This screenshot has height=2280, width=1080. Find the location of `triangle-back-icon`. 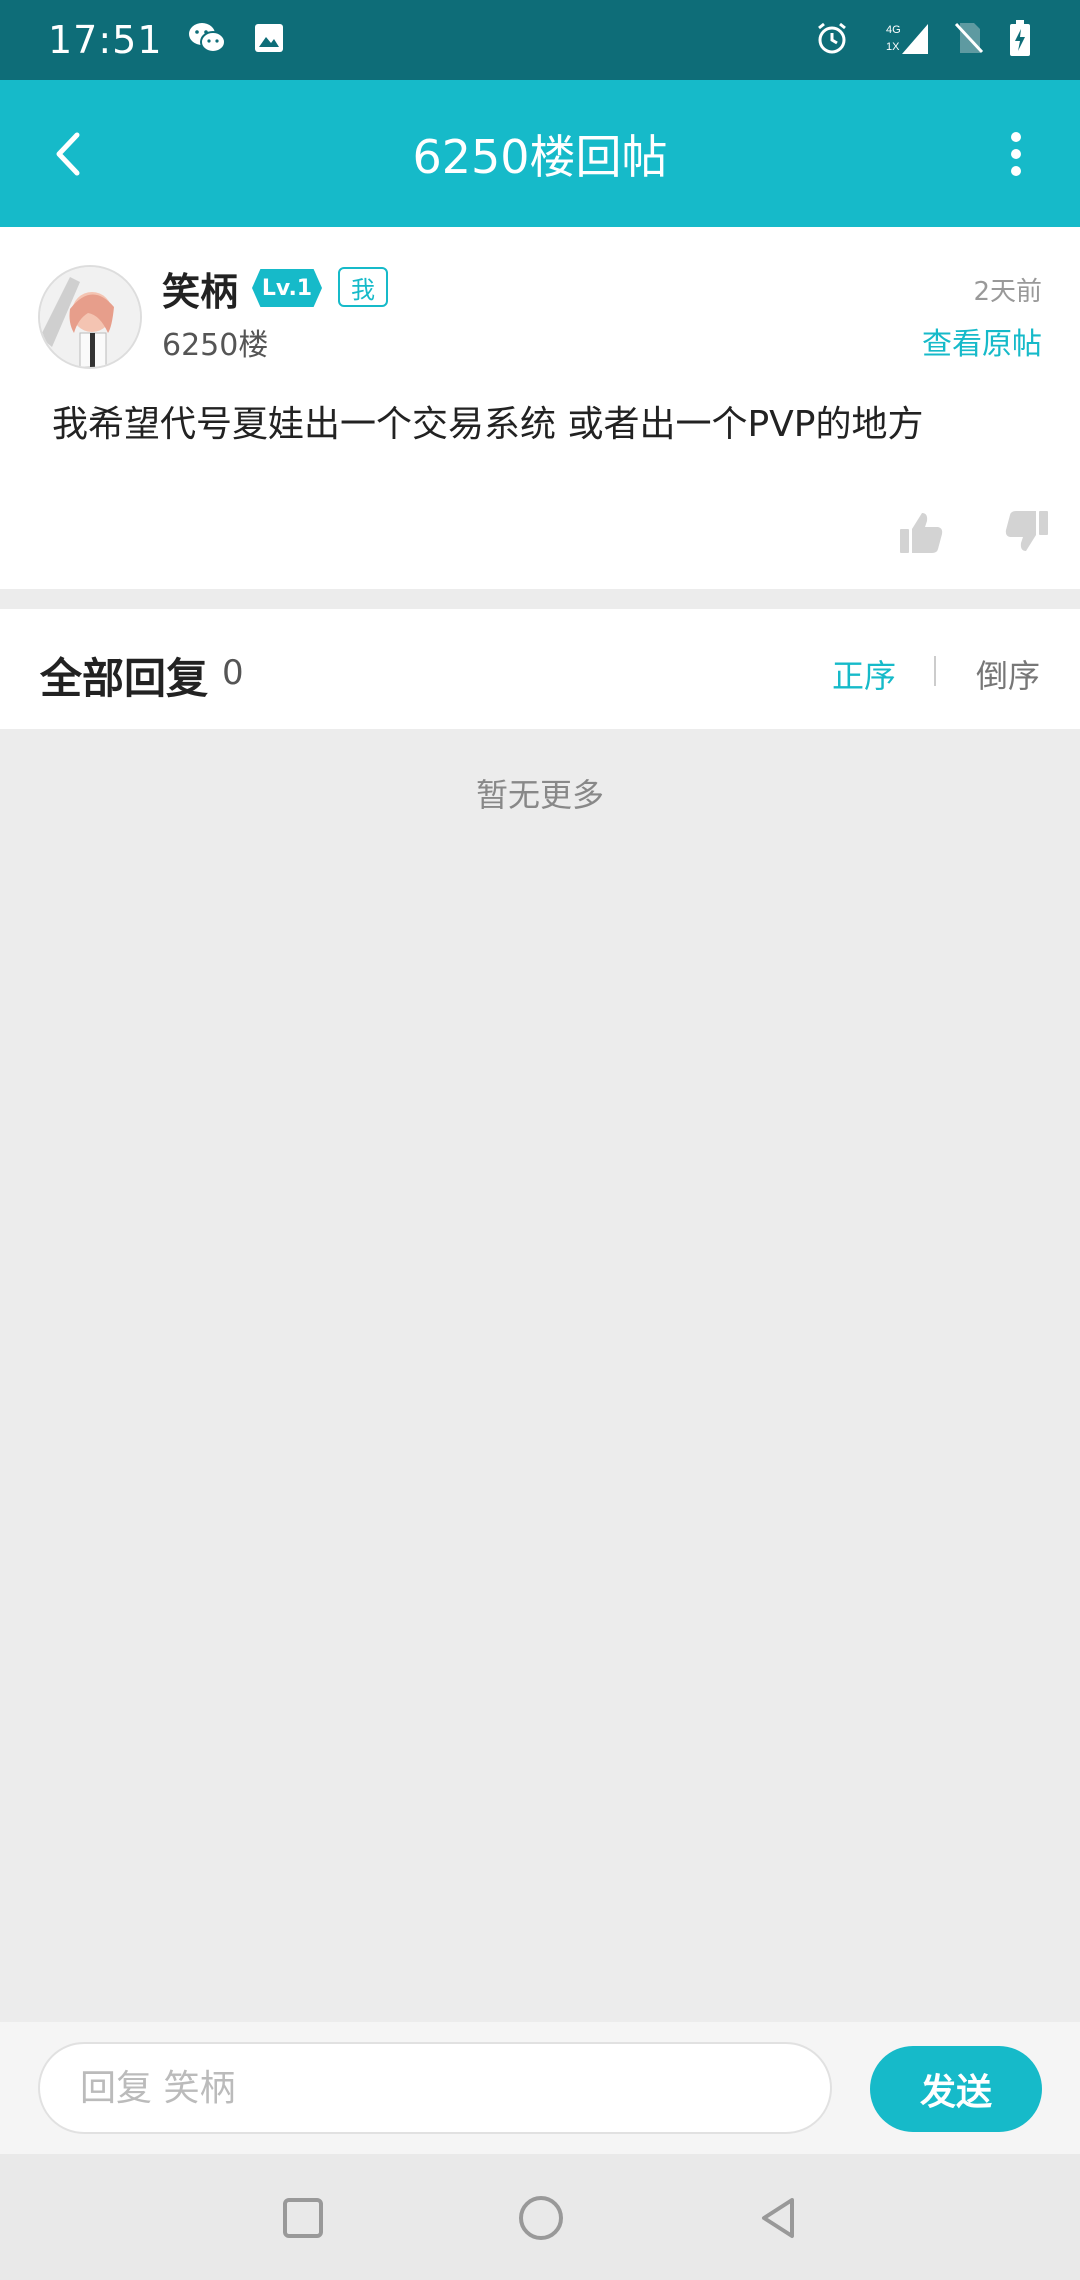

triangle-back-icon is located at coordinates (778, 2218).